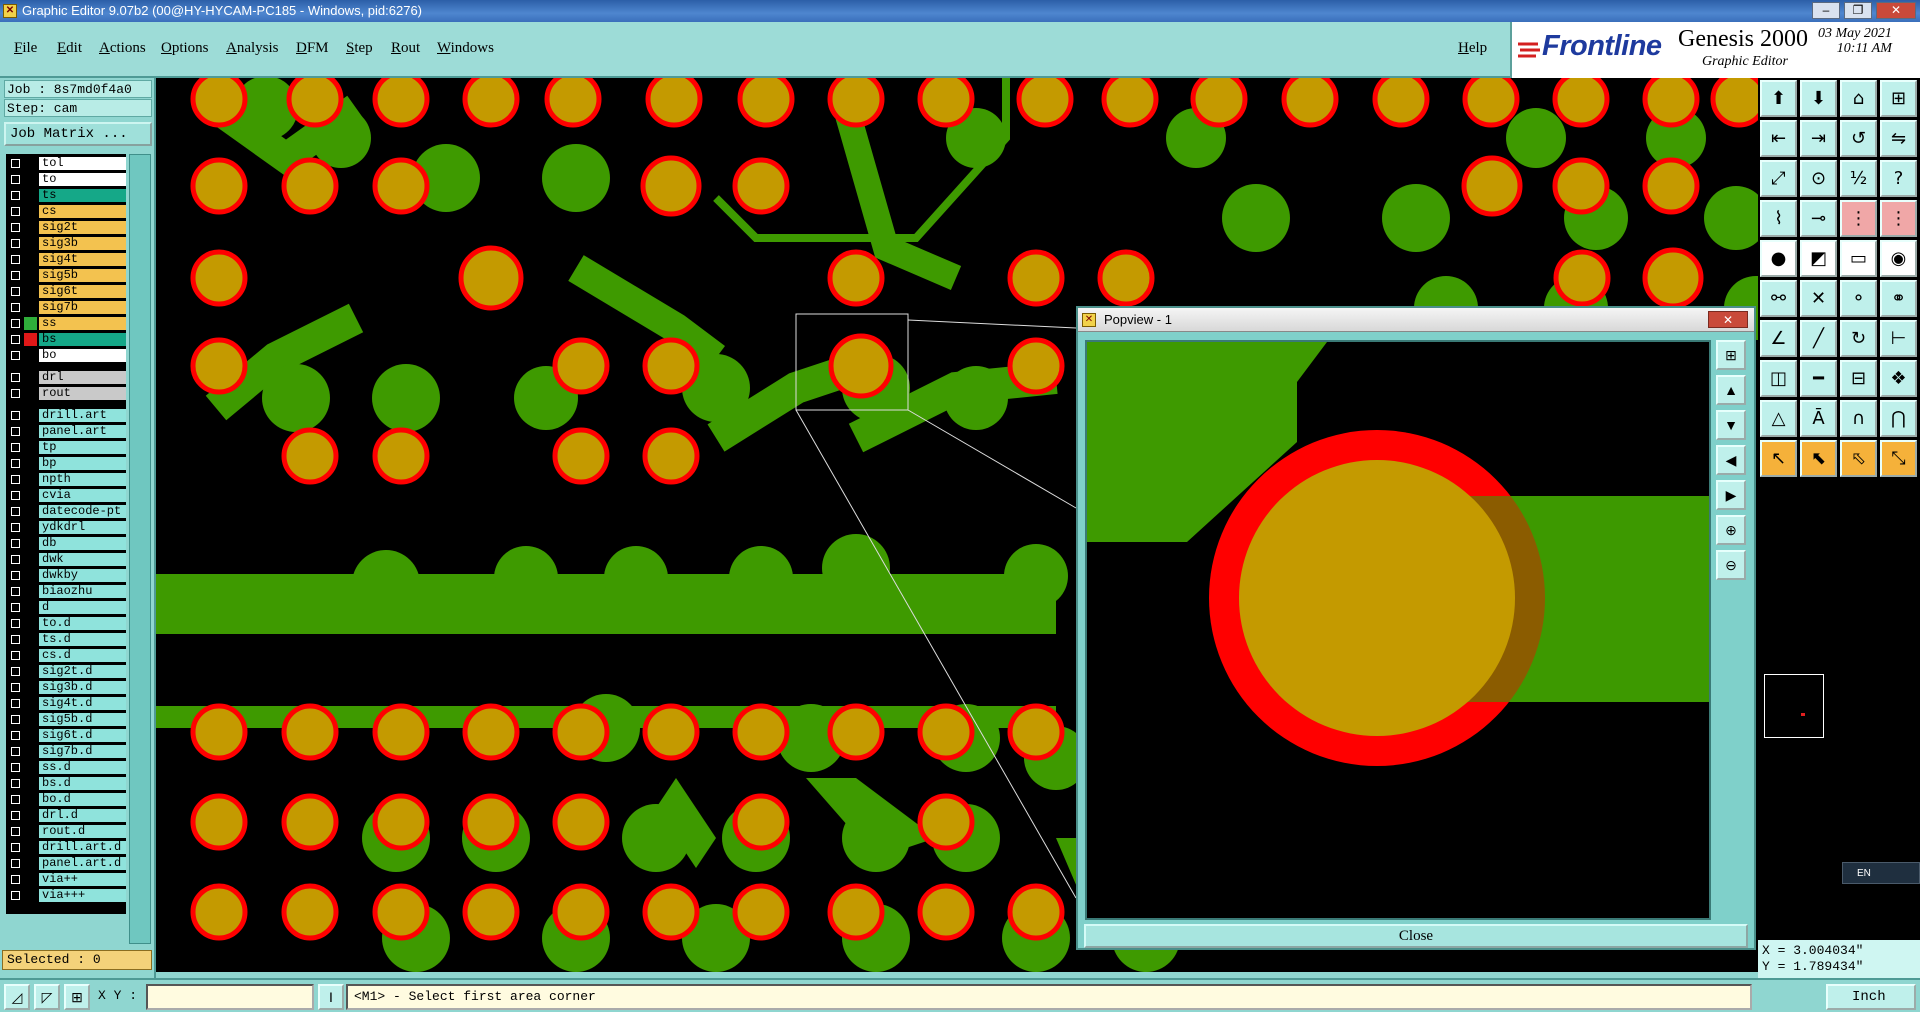 The height and width of the screenshot is (1012, 1920). I want to click on maximize-button: ❐, so click(1858, 10).